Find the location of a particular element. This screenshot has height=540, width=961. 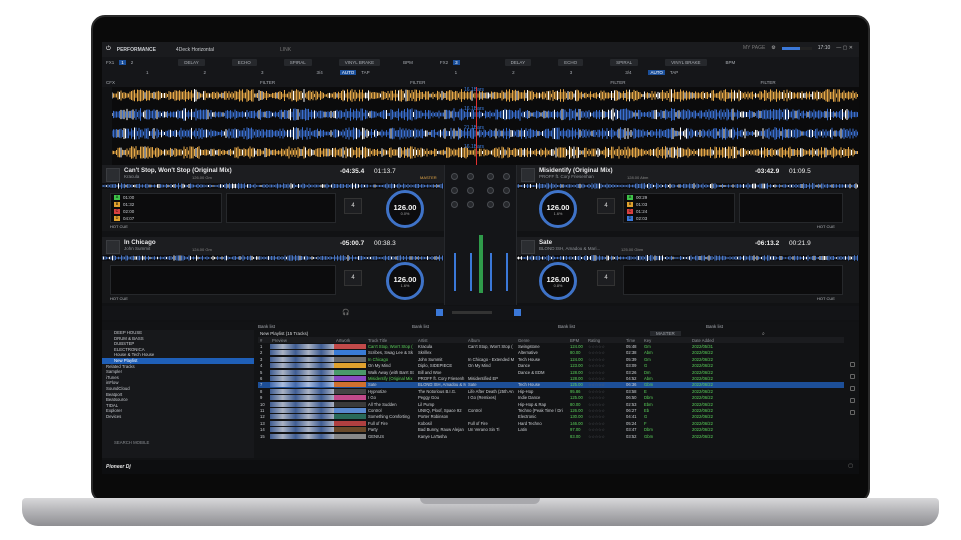

column-header: Artwork is located at coordinates (350, 340).